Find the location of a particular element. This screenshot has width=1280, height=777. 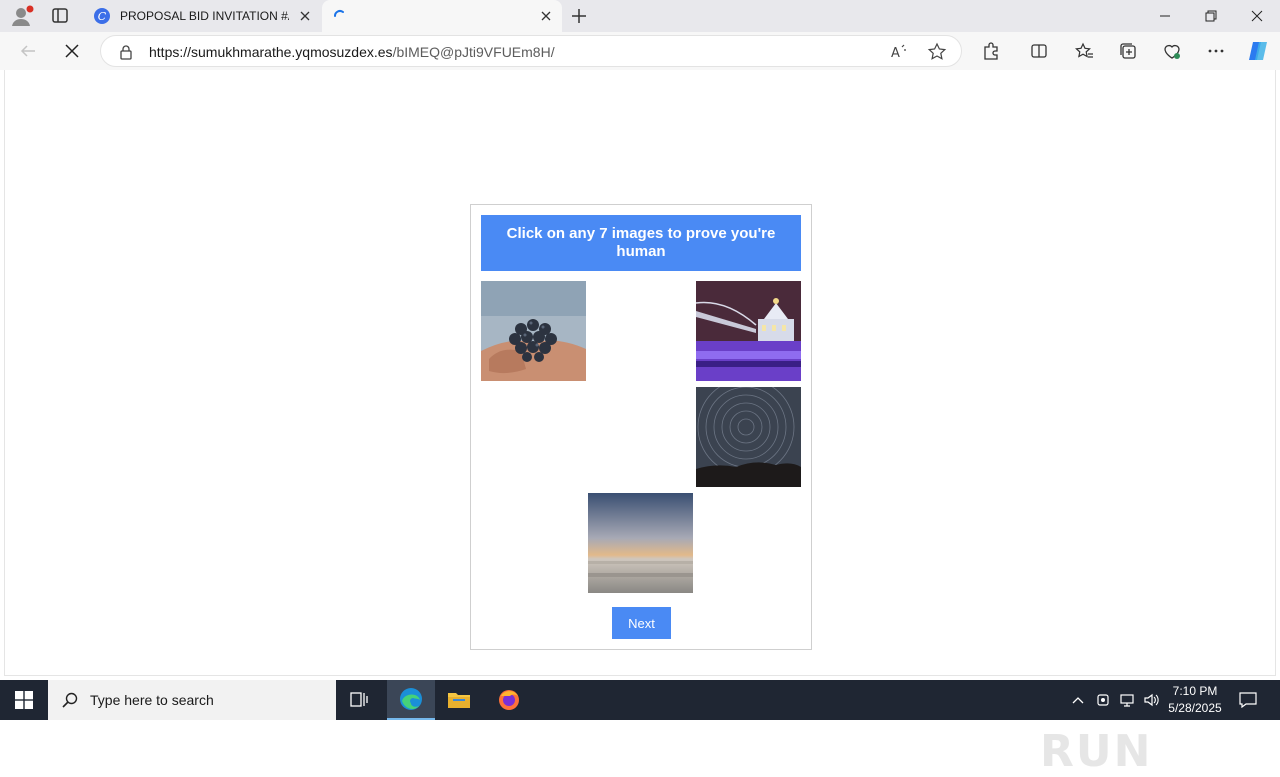

close-window-icon is located at coordinates (1257, 16).